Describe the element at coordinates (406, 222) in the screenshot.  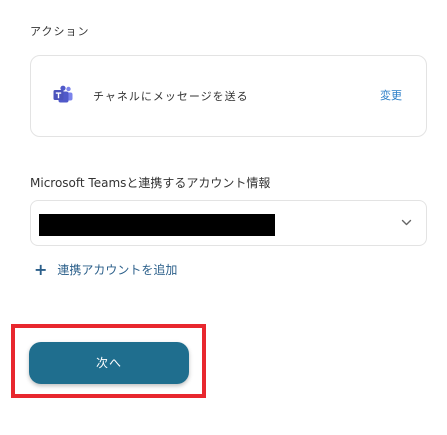
I see `chevron-down-icon` at that location.